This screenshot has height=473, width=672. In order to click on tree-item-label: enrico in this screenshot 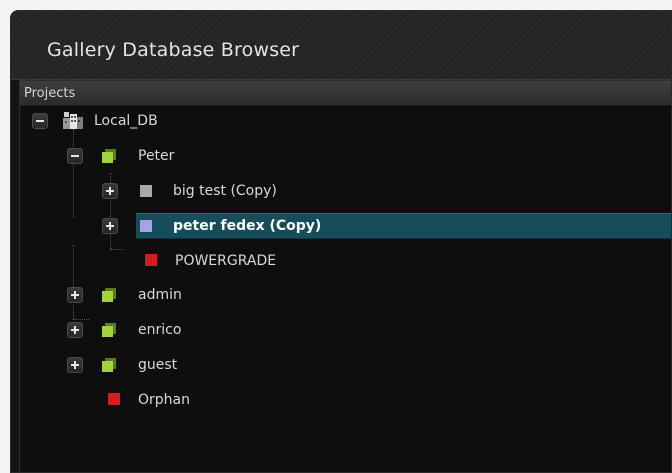, I will do `click(160, 330)`.